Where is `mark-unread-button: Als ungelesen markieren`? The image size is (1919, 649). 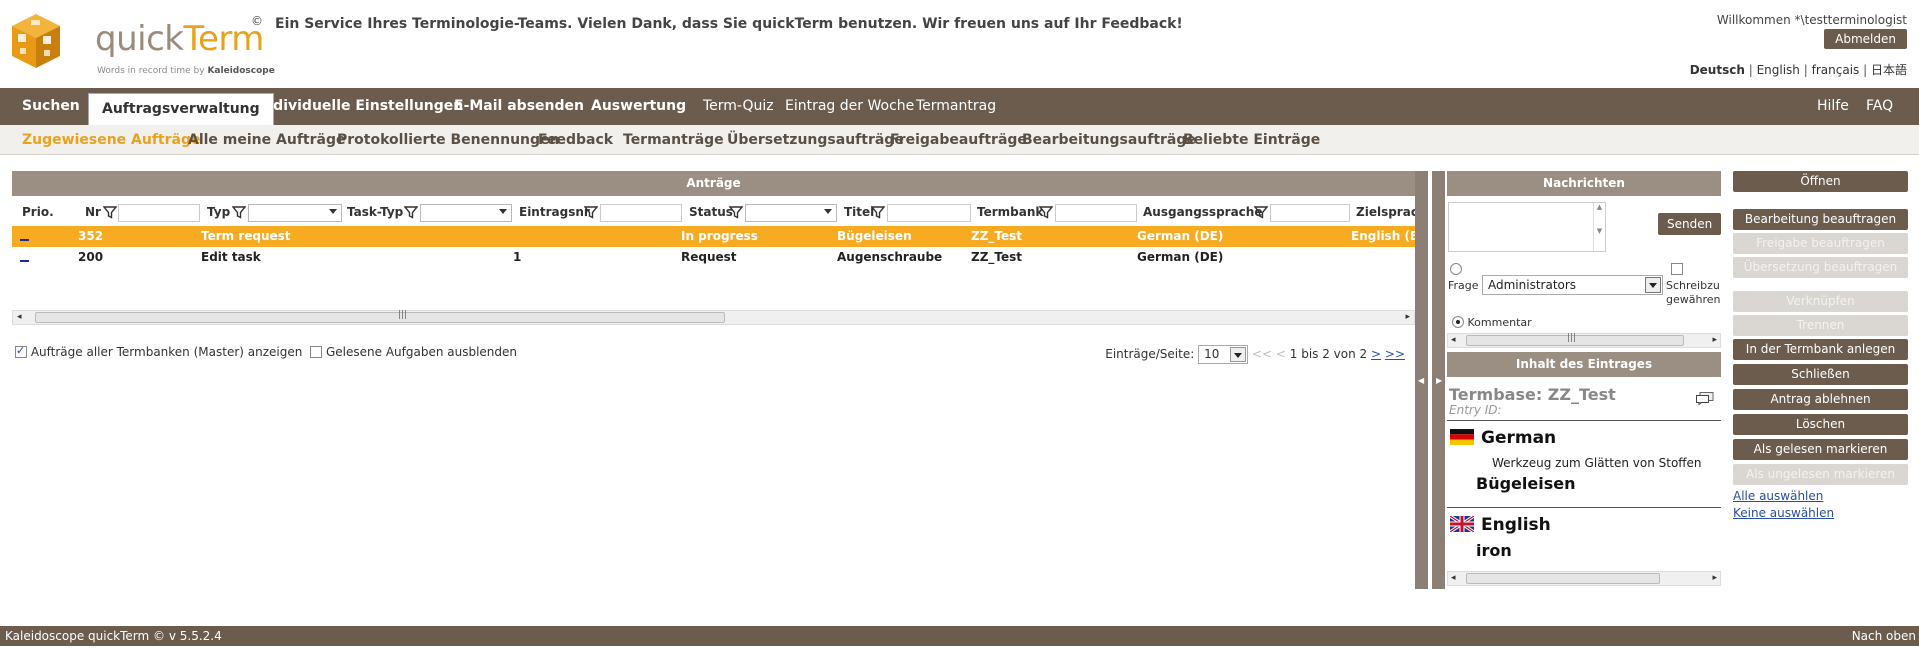 mark-unread-button: Als ungelesen markieren is located at coordinates (1820, 474).